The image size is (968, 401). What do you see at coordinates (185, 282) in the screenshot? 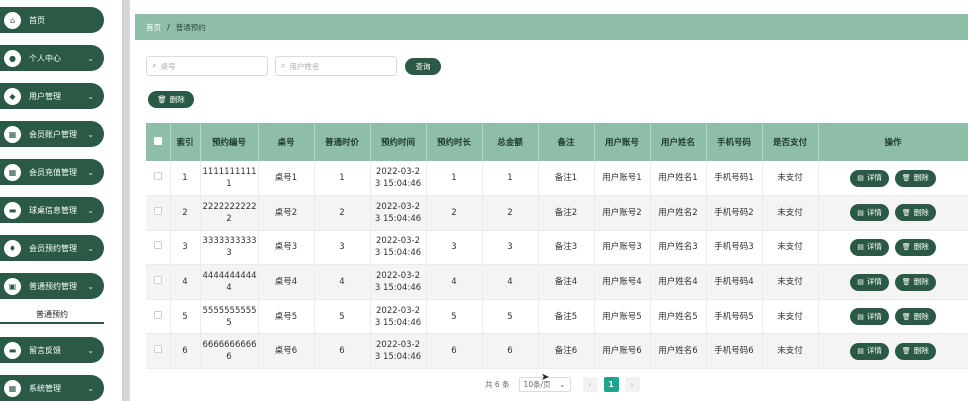
I see `cell-index: 4` at bounding box center [185, 282].